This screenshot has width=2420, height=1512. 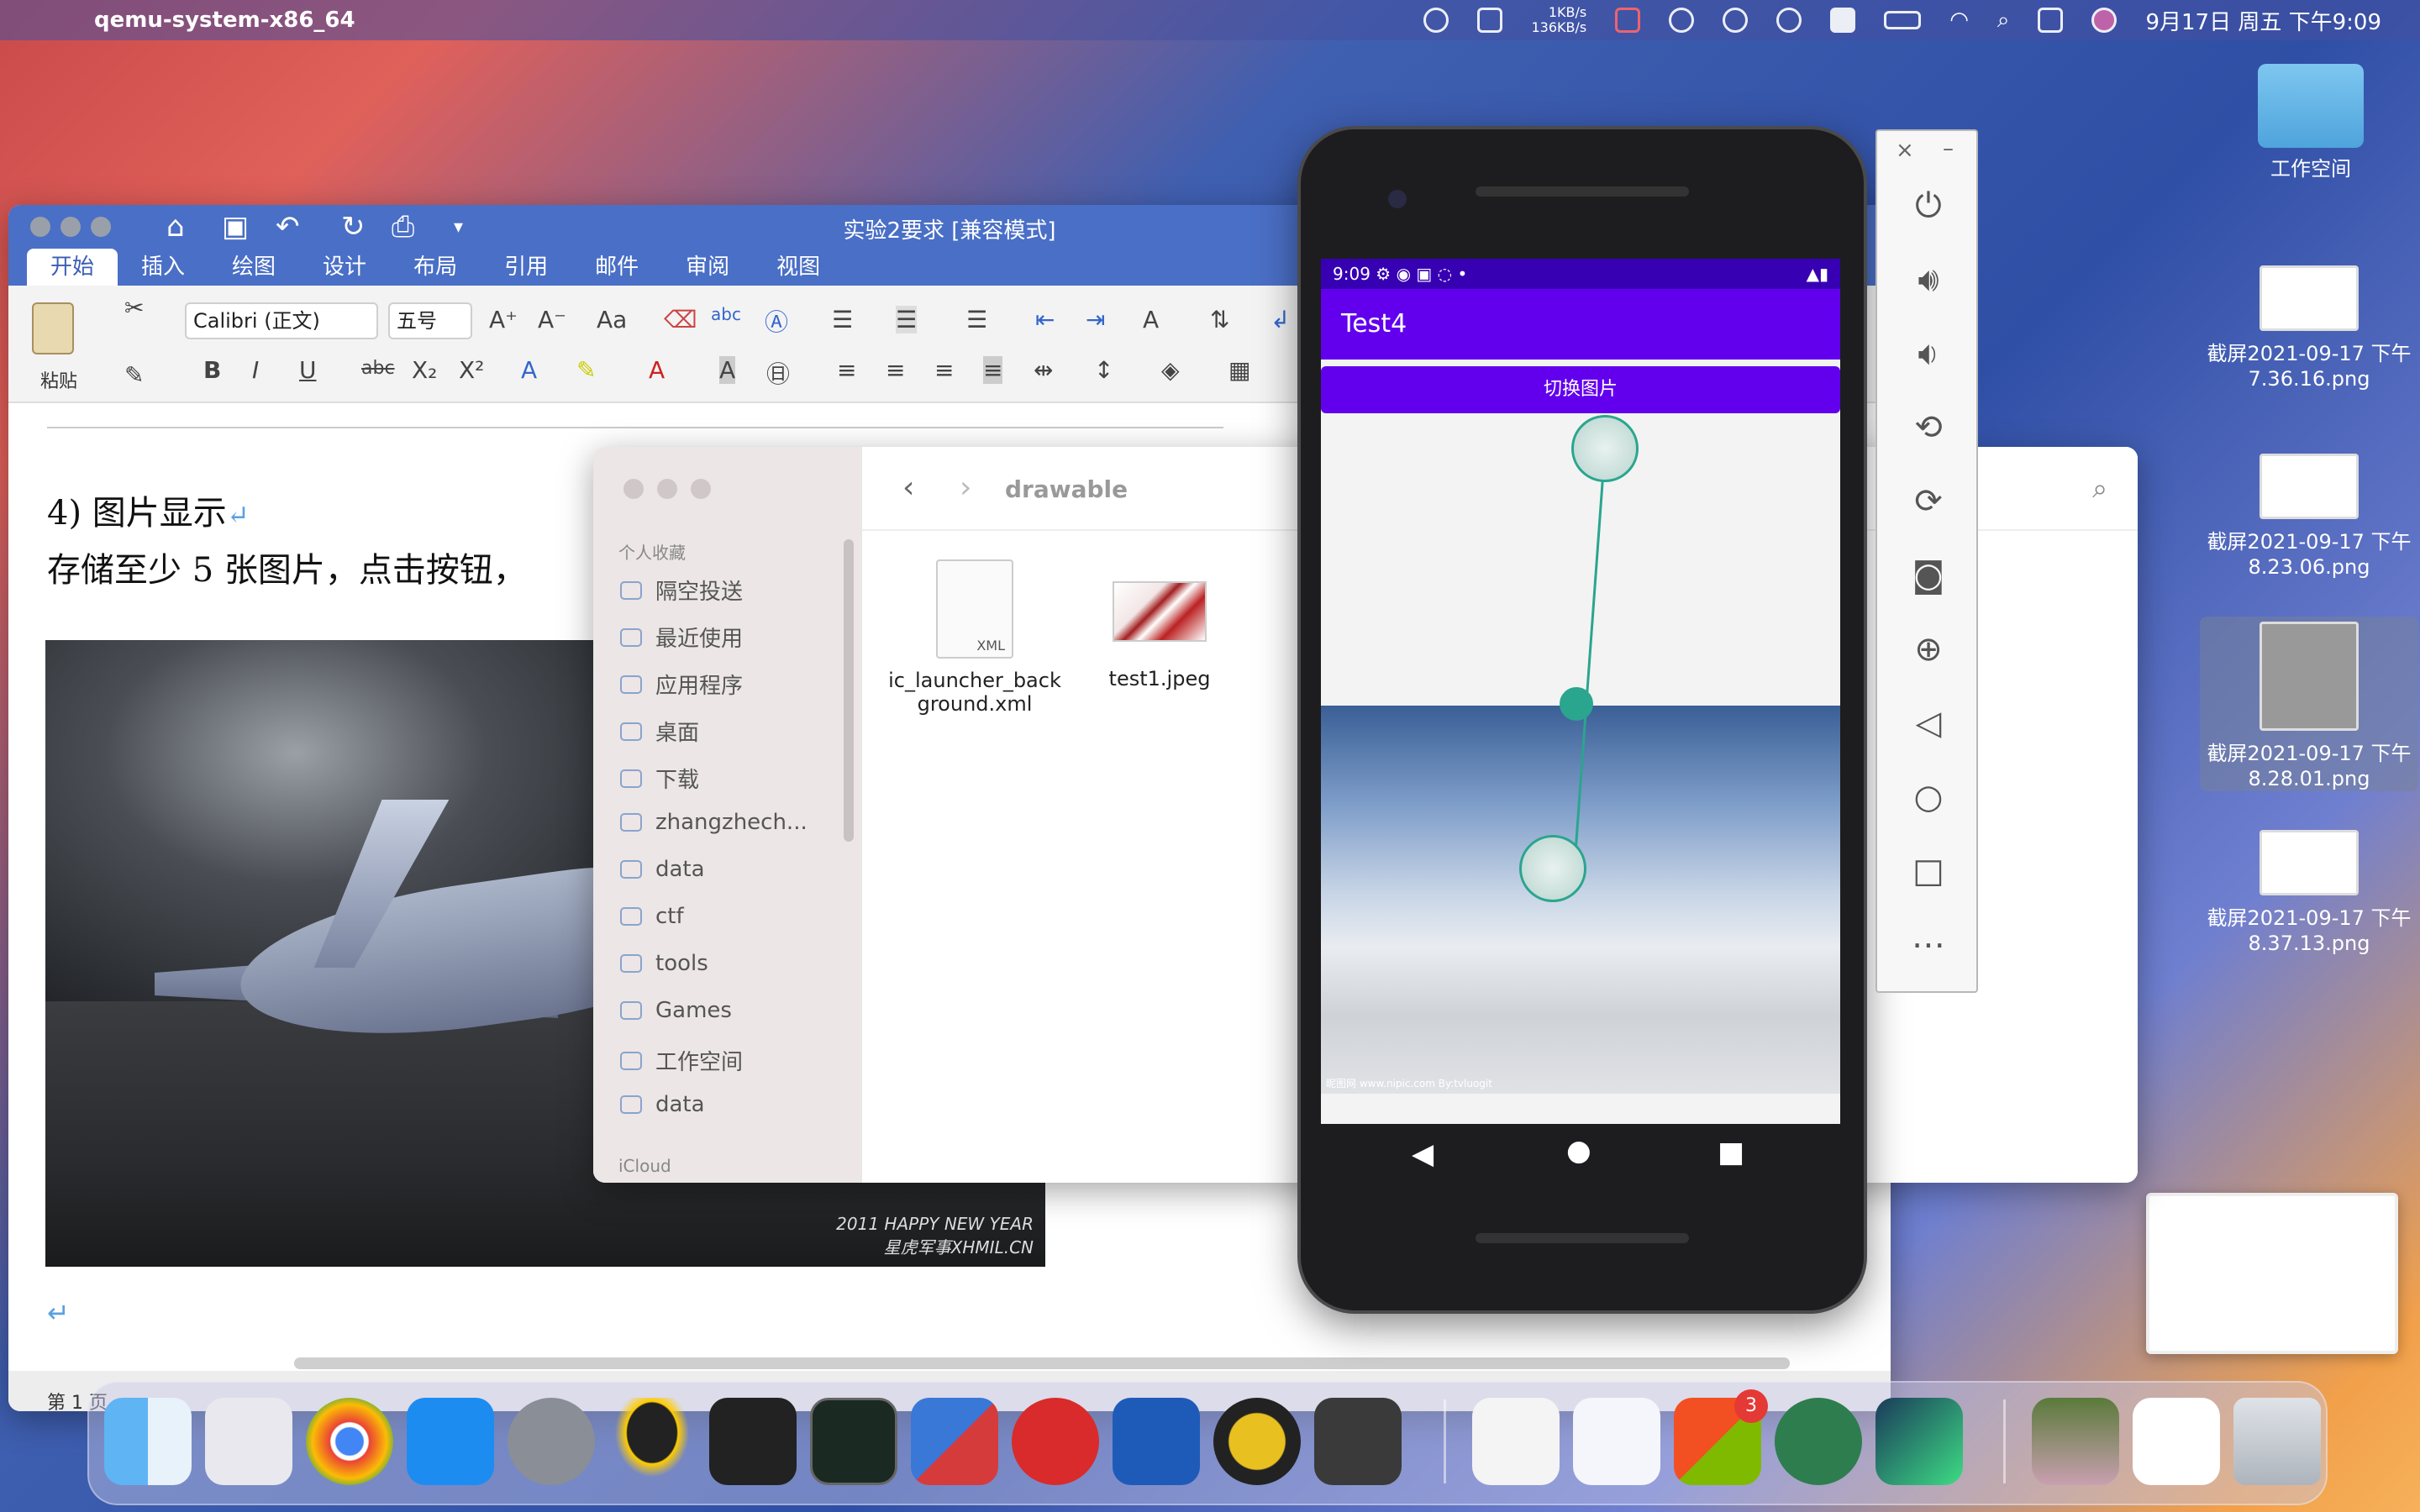 I want to click on zoom-button, so click(x=701, y=489).